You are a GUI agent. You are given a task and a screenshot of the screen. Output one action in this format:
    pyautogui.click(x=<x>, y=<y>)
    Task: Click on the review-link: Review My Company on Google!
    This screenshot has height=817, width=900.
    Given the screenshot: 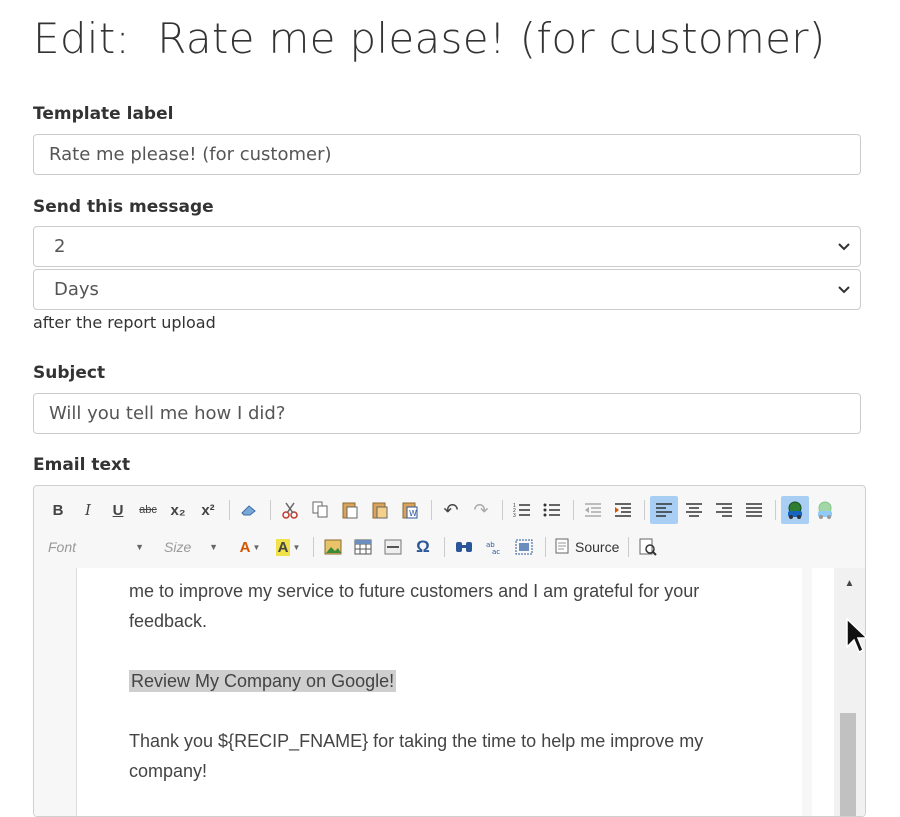 What is the action you would take?
    pyautogui.click(x=263, y=681)
    